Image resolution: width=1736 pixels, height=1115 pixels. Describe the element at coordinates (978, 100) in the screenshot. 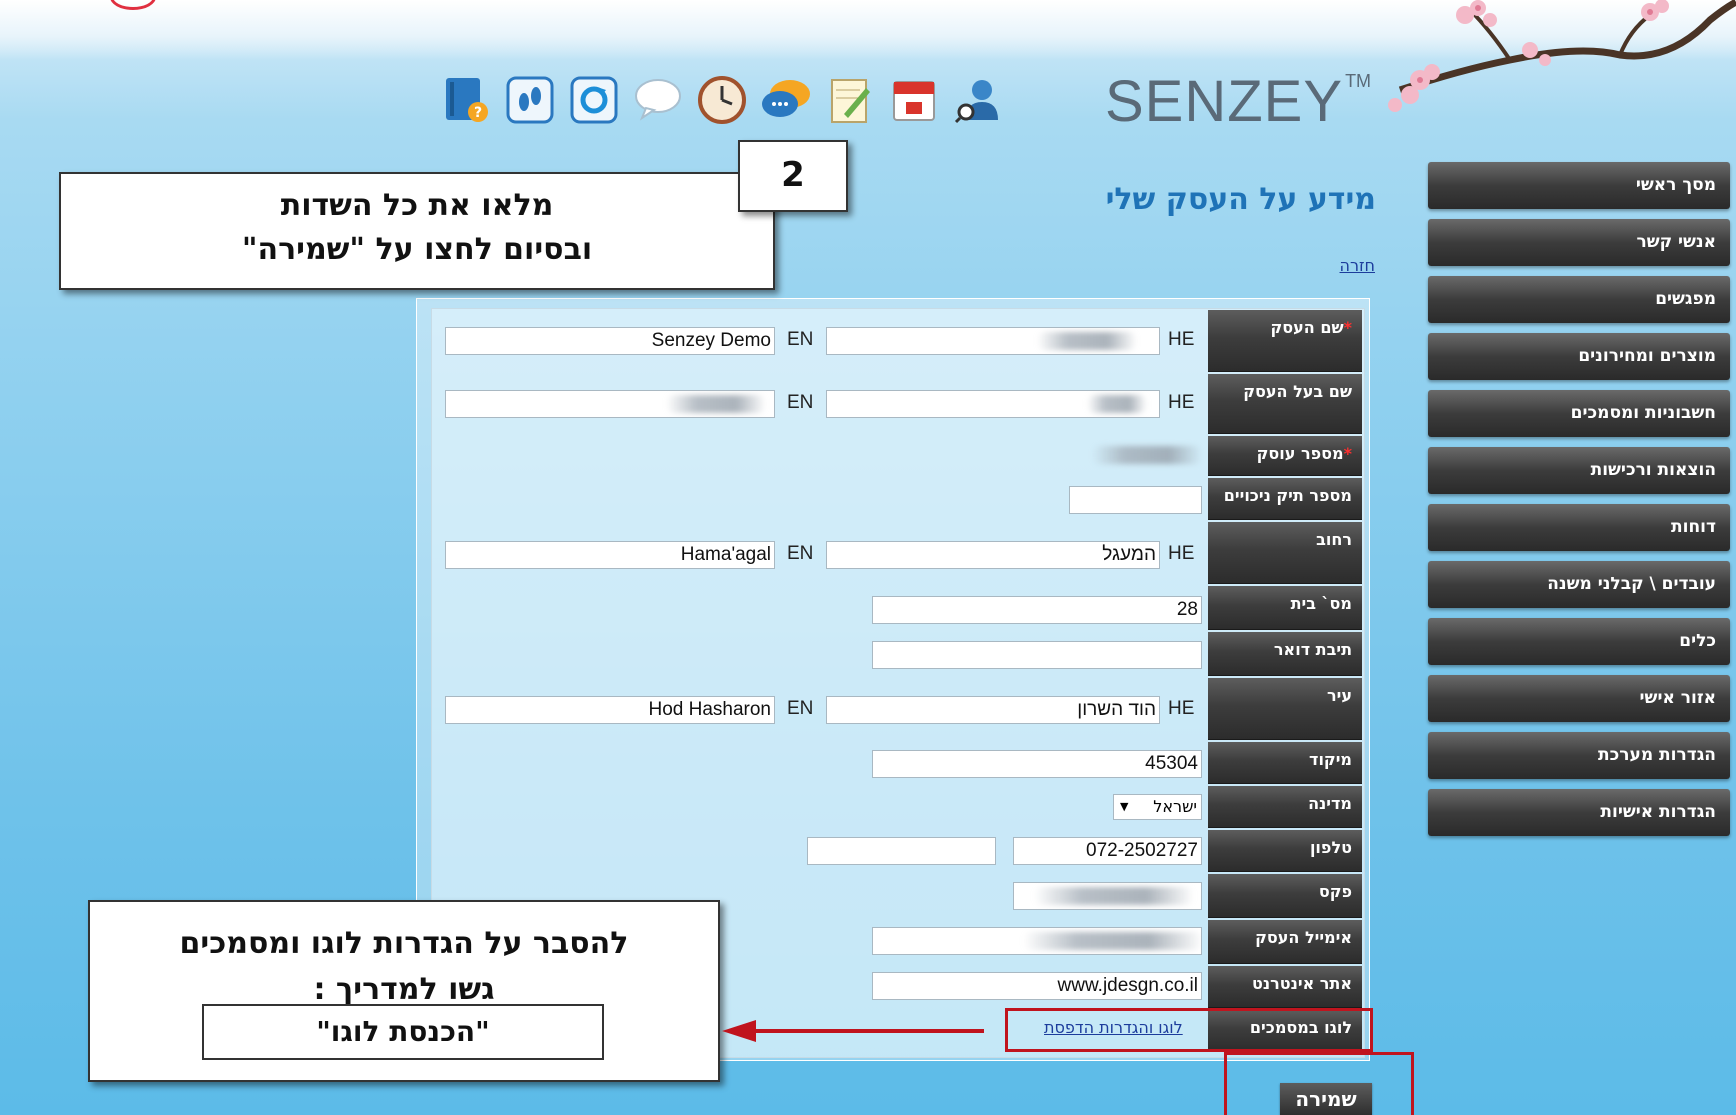

I see `user-search-icon` at that location.